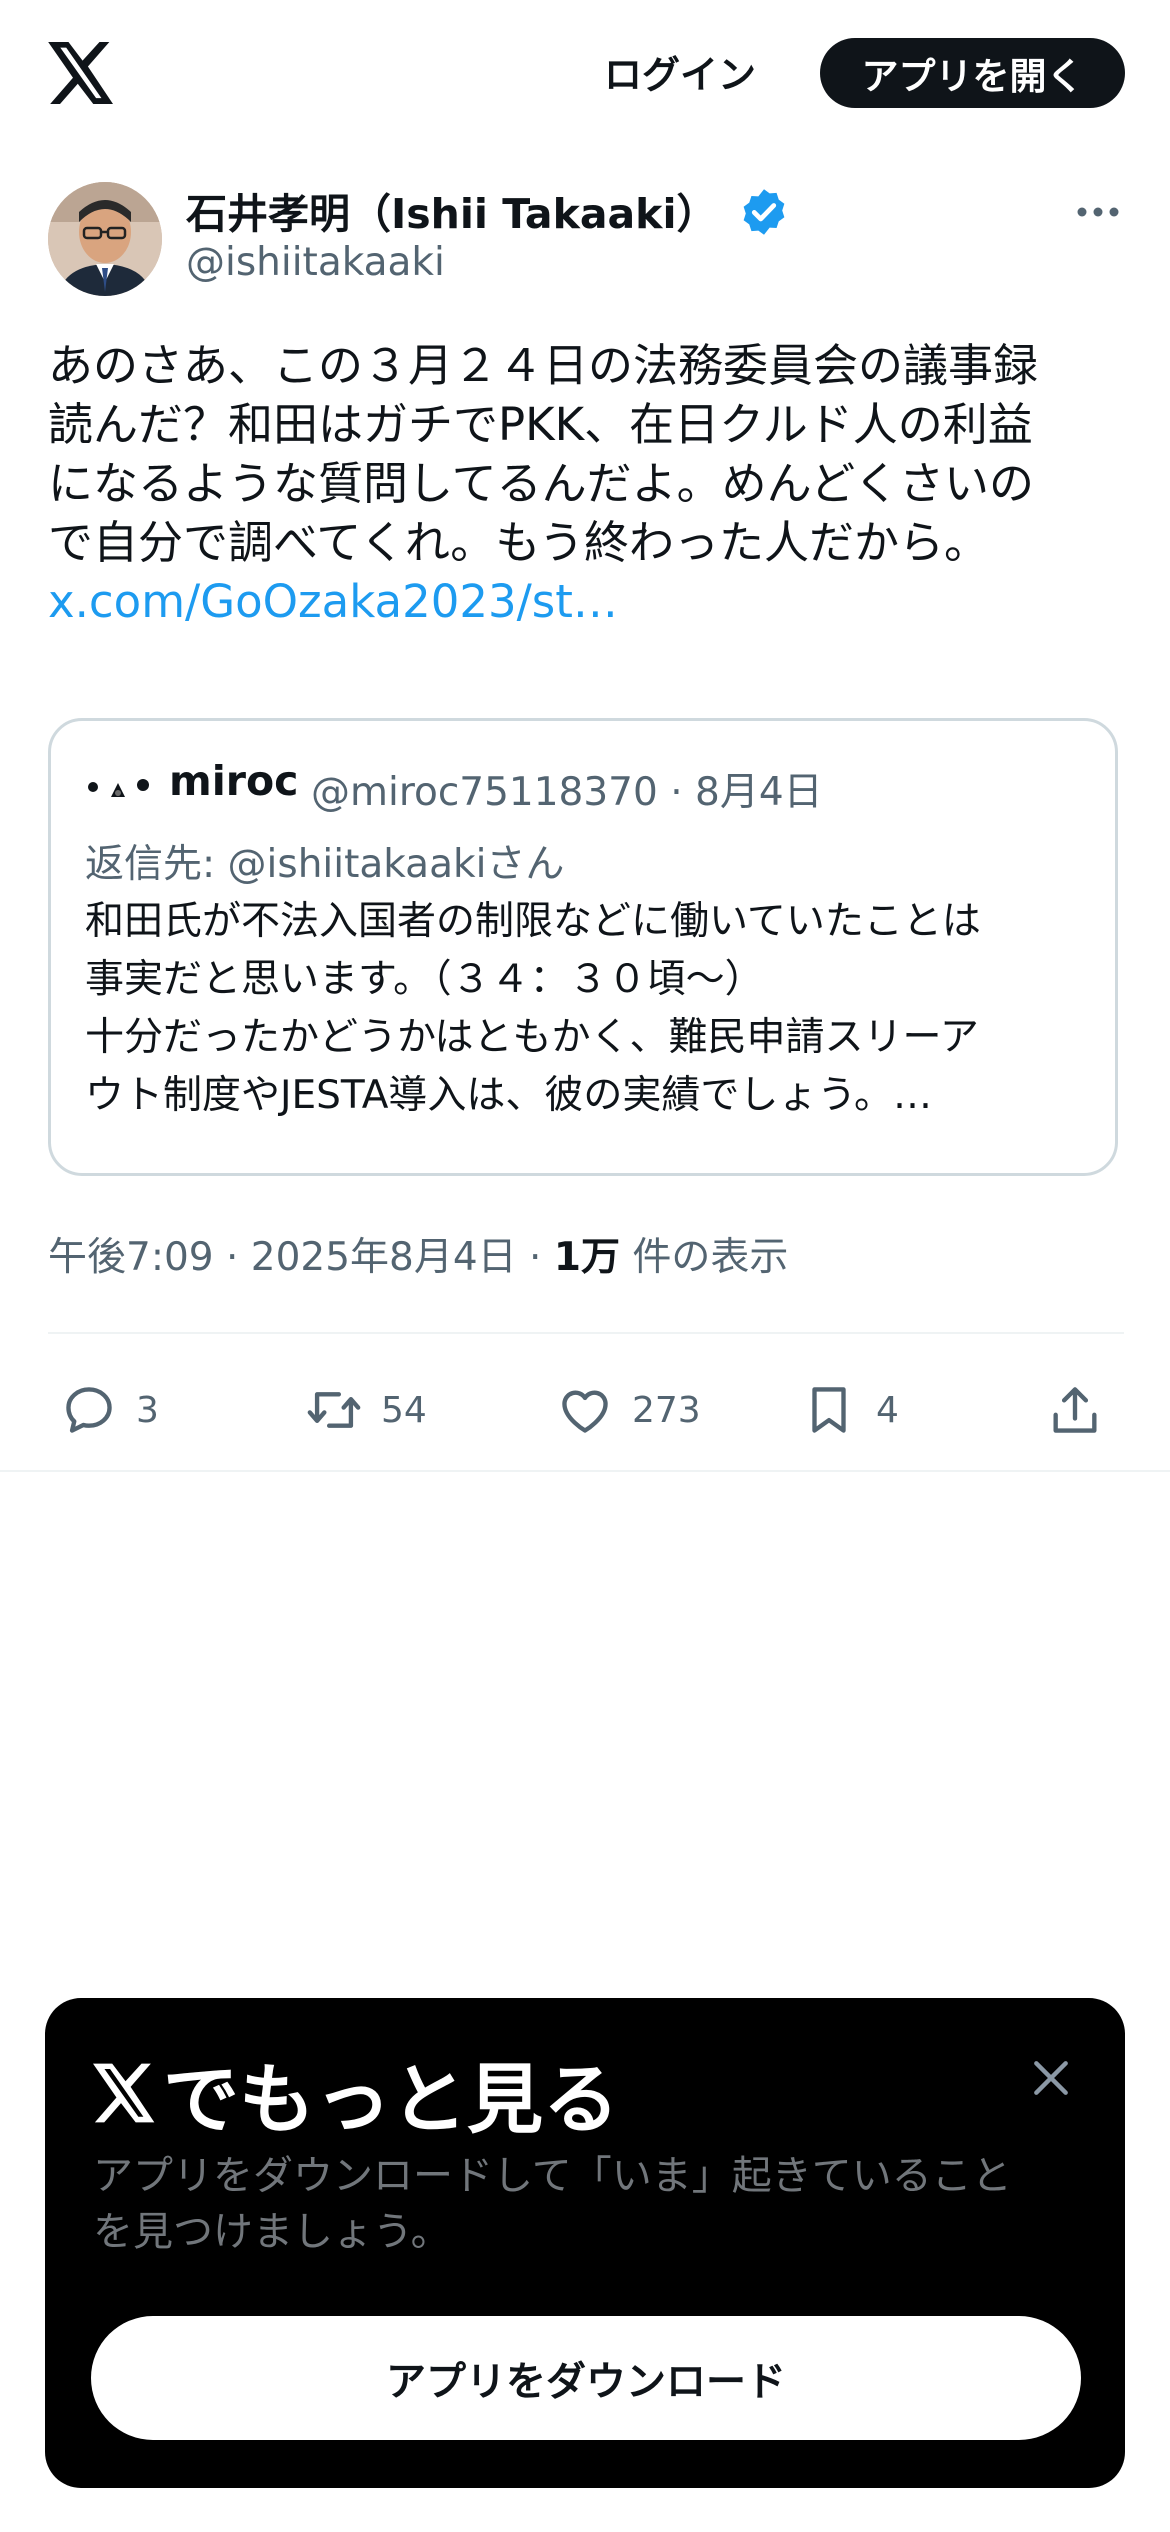 The image size is (1170, 2532). Describe the element at coordinates (829, 1410) in the screenshot. I see `bookmark-icon` at that location.